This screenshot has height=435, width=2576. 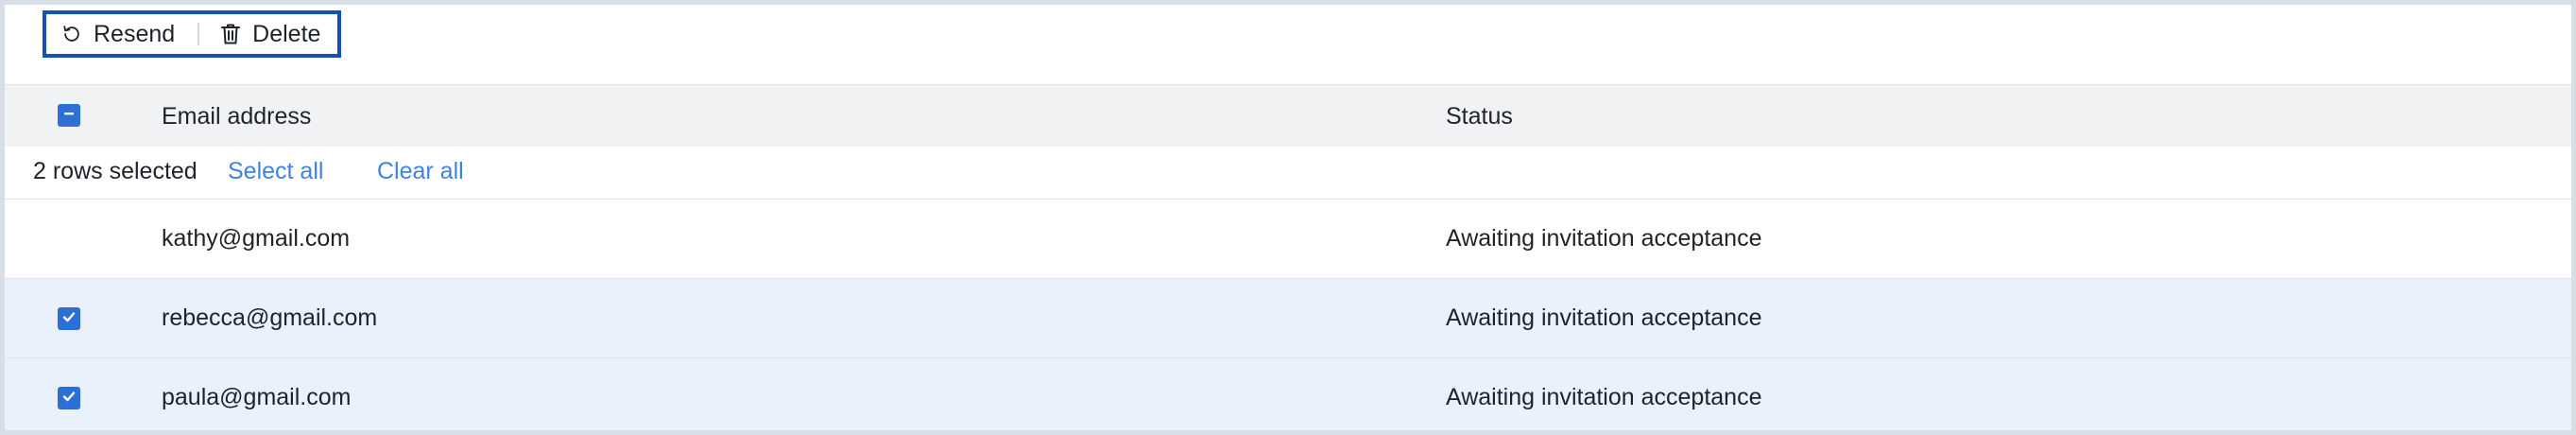 What do you see at coordinates (135, 33) in the screenshot?
I see `resend-label: Resend` at bounding box center [135, 33].